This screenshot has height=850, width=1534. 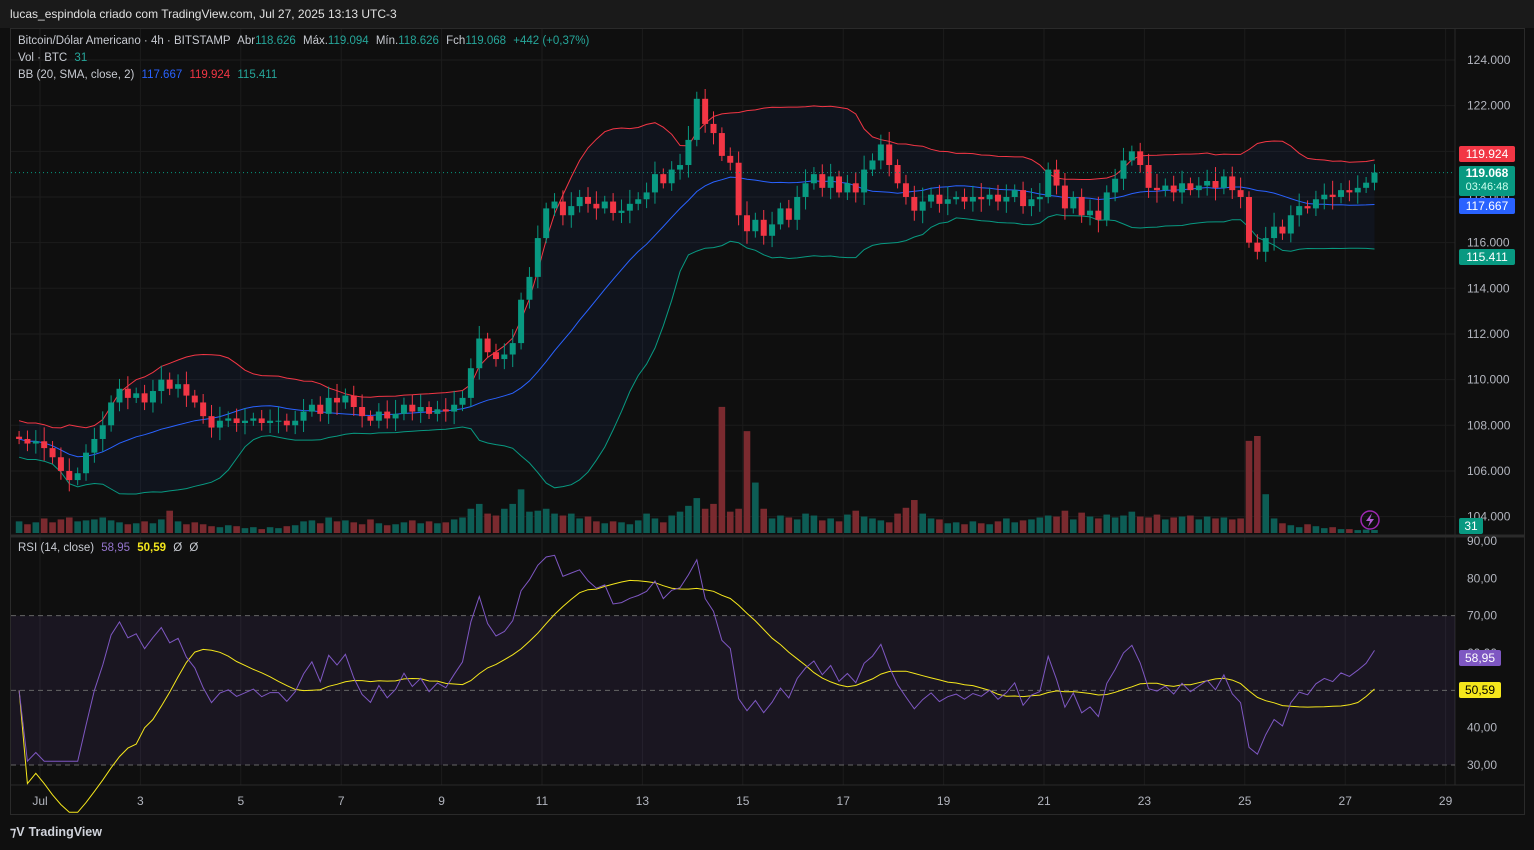 I want to click on symbol-name: Bitcoin/Dólar Americano · 4h · BITSTAMP, so click(x=124, y=41).